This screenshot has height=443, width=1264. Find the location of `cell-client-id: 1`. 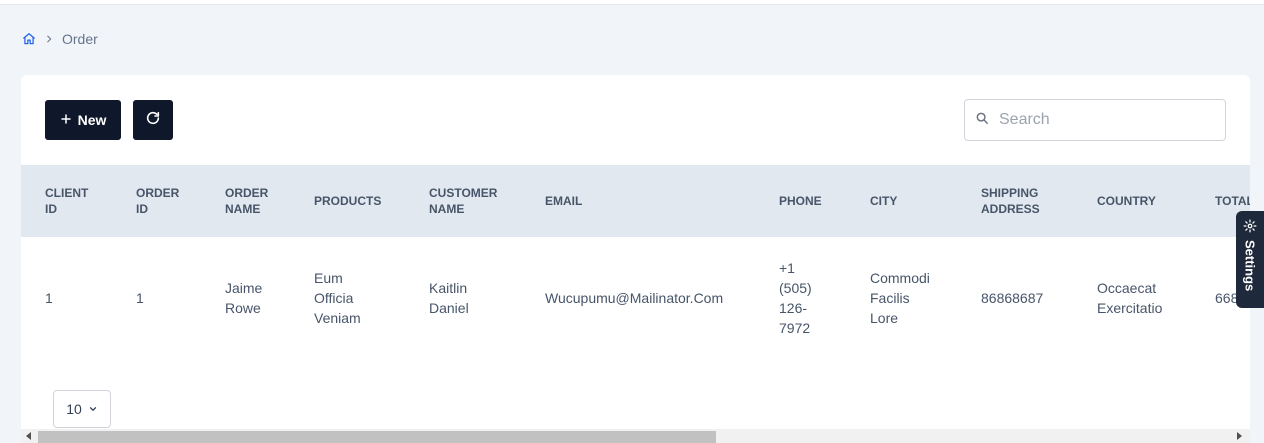

cell-client-id: 1 is located at coordinates (49, 298).